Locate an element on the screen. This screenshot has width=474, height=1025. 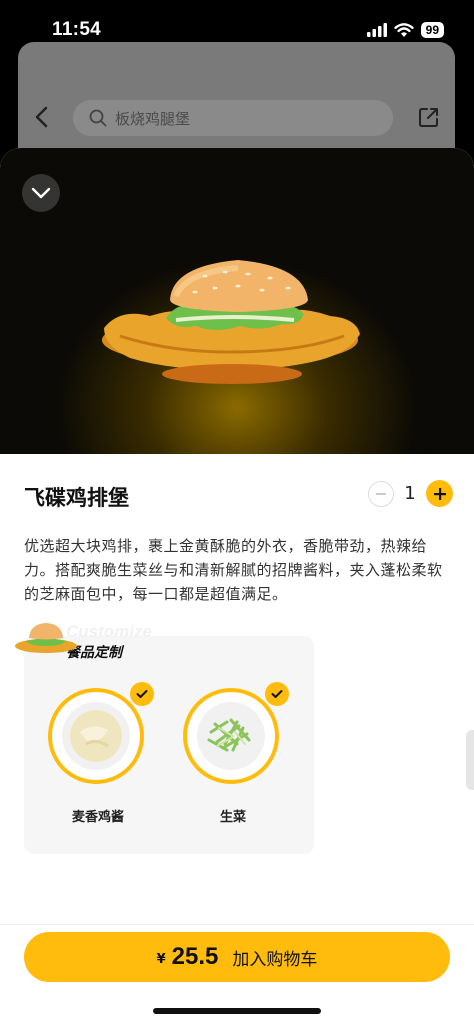
quantity-stepper: 1 is located at coordinates (410, 493).